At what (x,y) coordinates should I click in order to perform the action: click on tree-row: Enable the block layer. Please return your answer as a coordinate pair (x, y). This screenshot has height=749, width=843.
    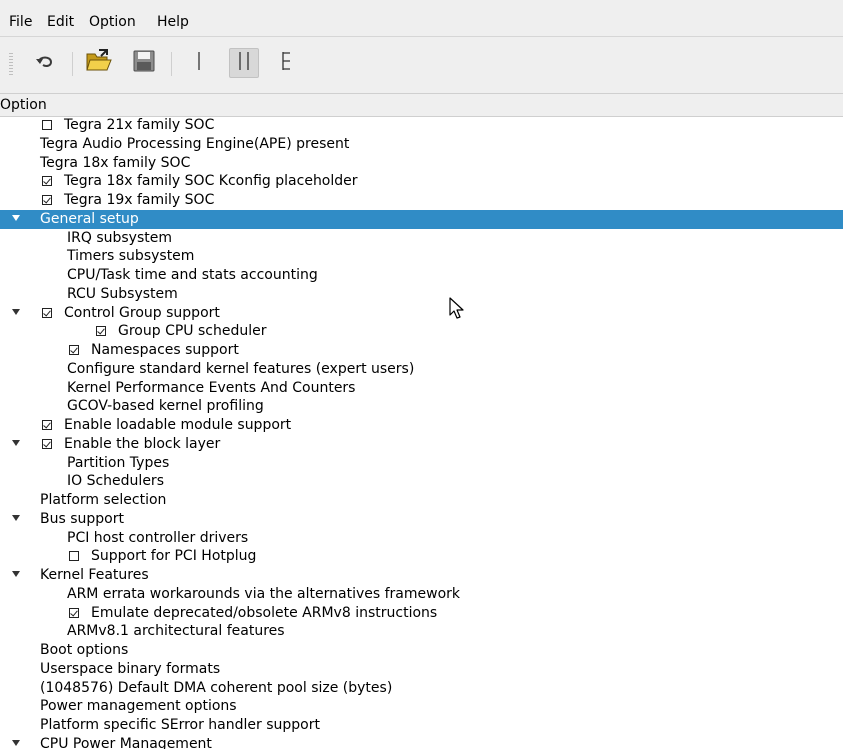
    Looking at the image, I should click on (421, 444).